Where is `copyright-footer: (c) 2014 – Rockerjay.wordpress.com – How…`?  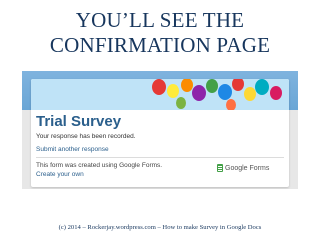 copyright-footer: (c) 2014 – Rockerjay.wordpress.com – How… is located at coordinates (160, 227).